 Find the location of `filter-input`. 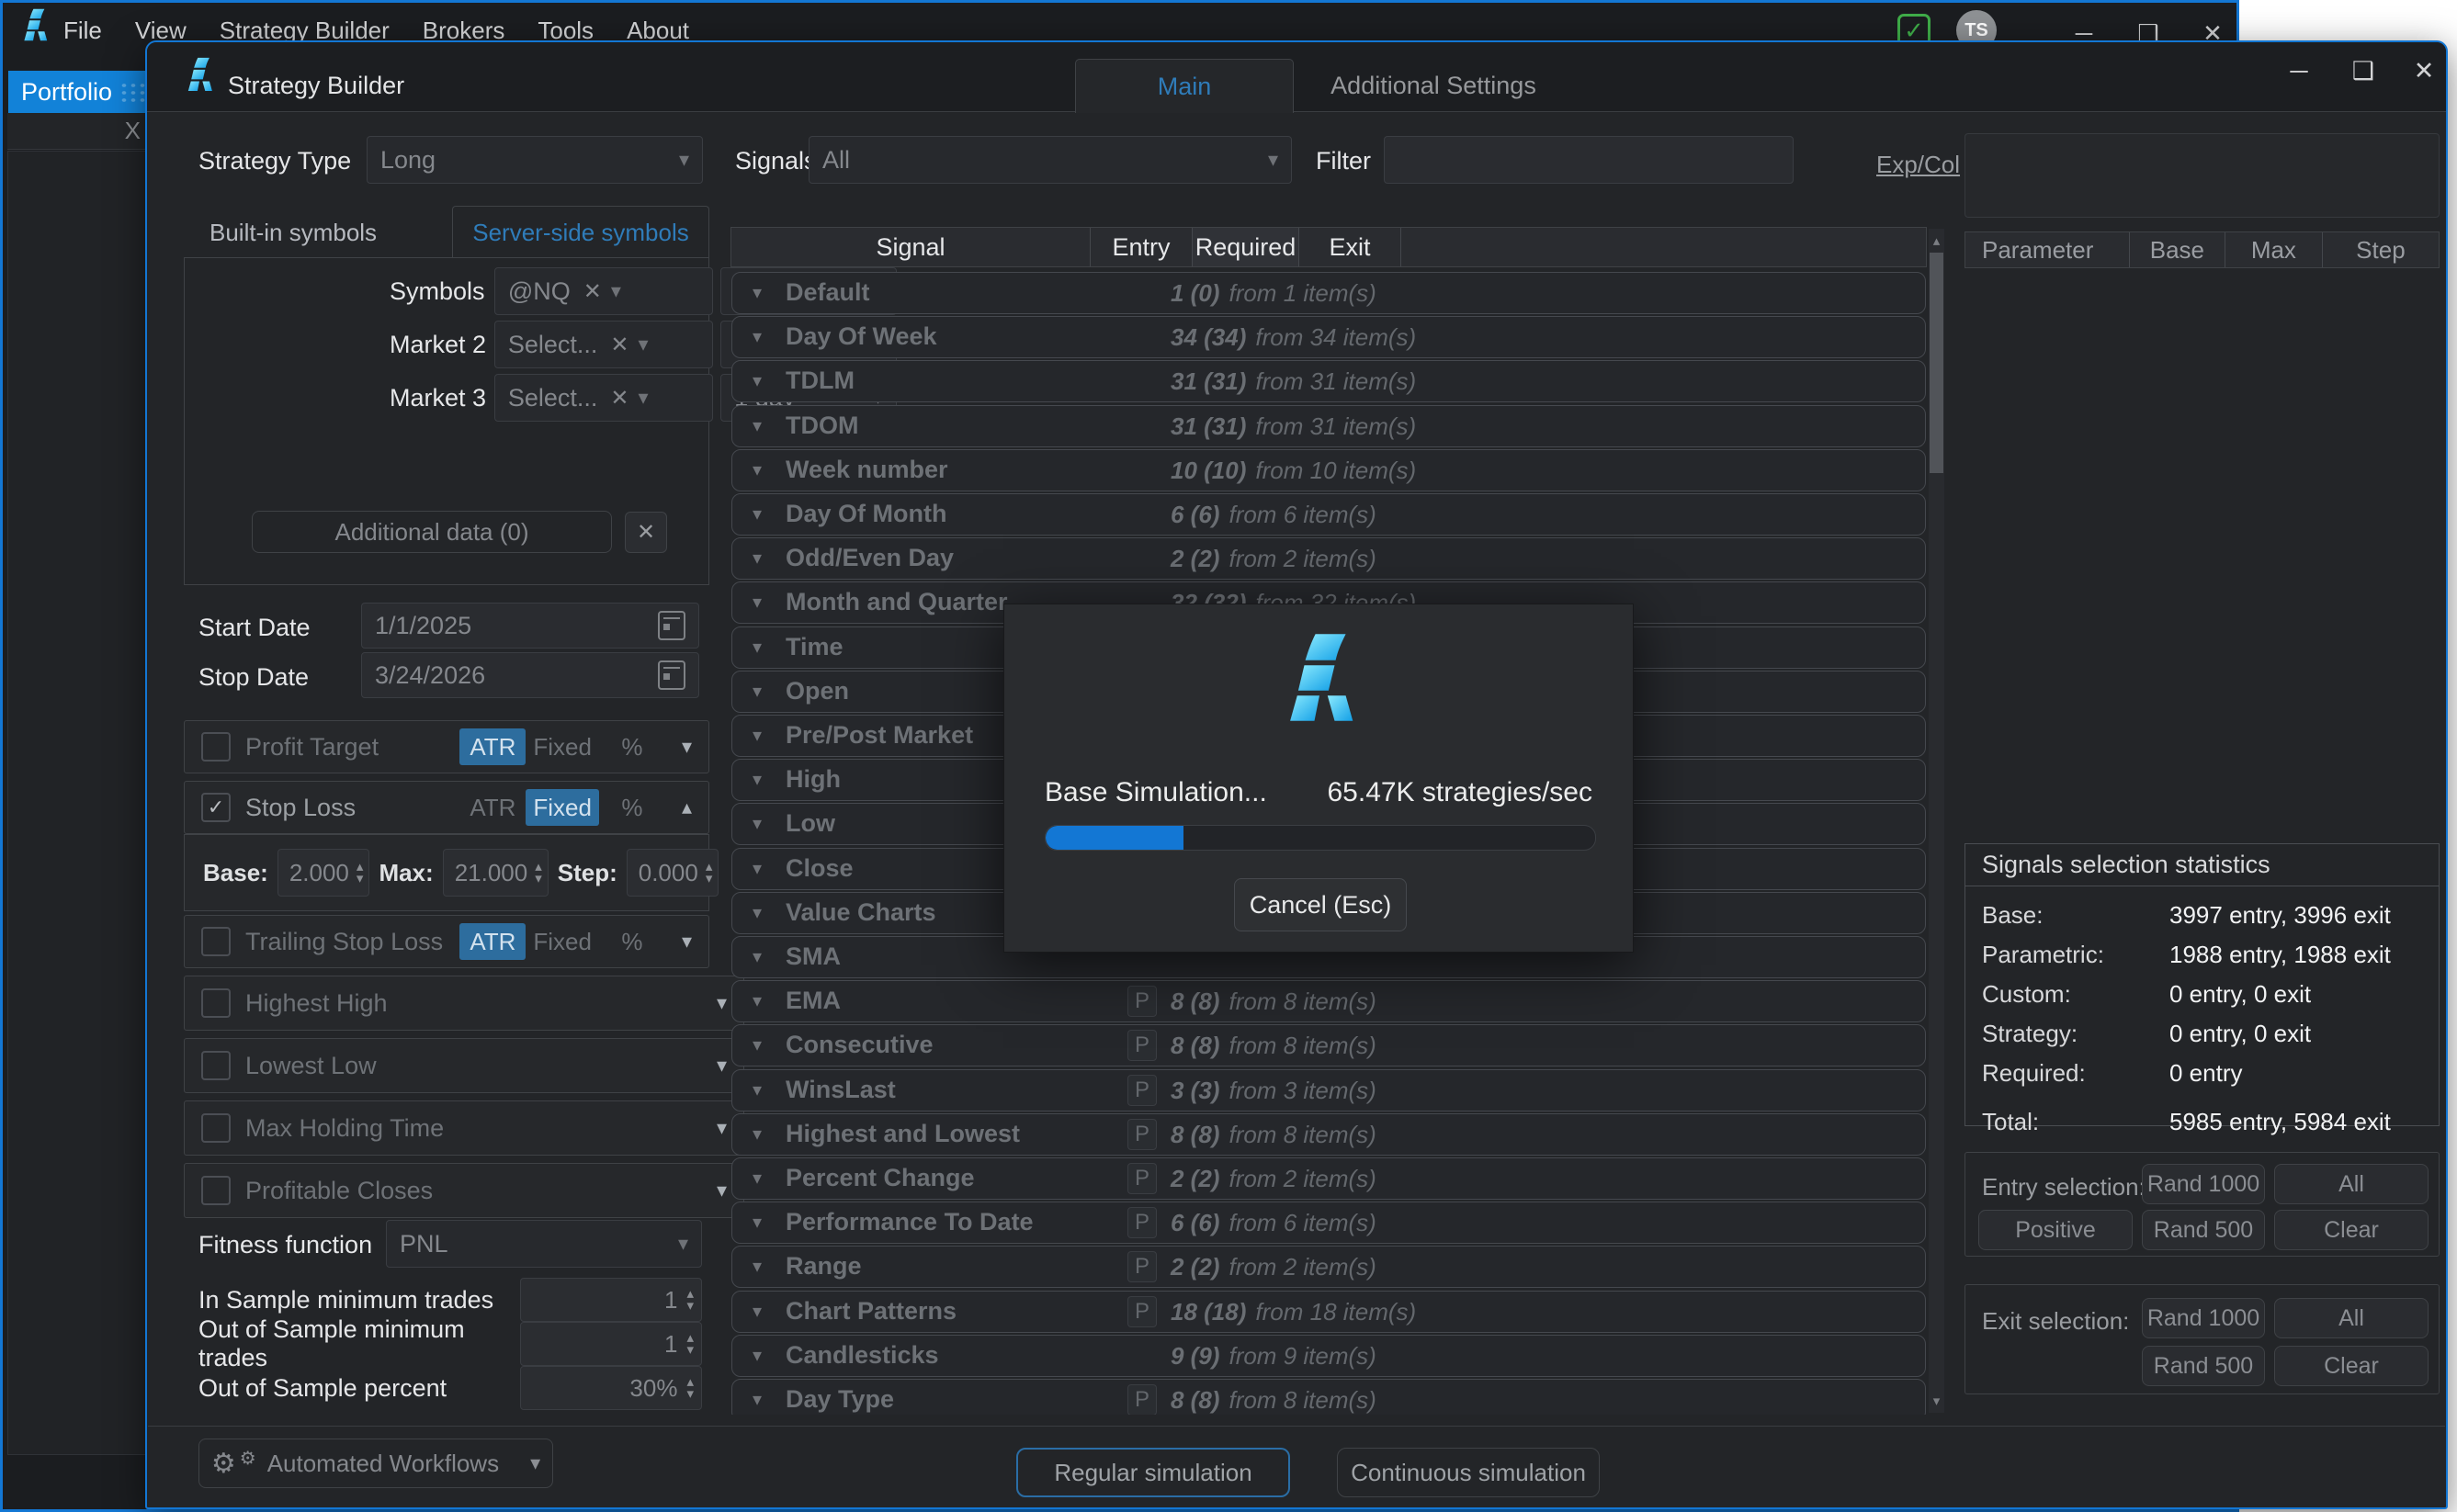

filter-input is located at coordinates (1589, 160).